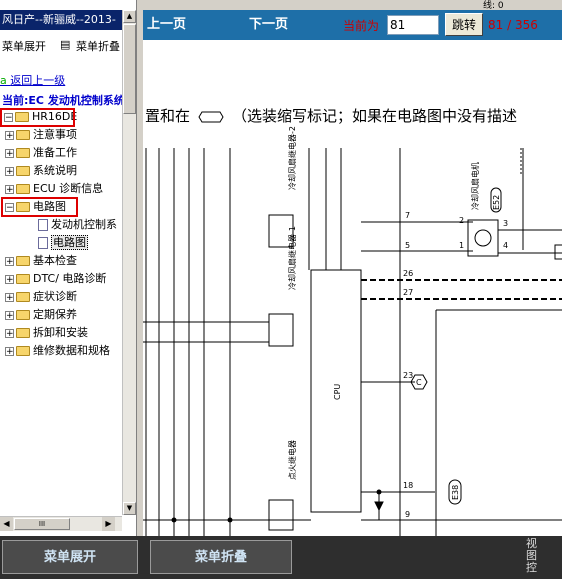  What do you see at coordinates (24, 46) in the screenshot?
I see `expand-menu-link: 菜单展开` at bounding box center [24, 46].